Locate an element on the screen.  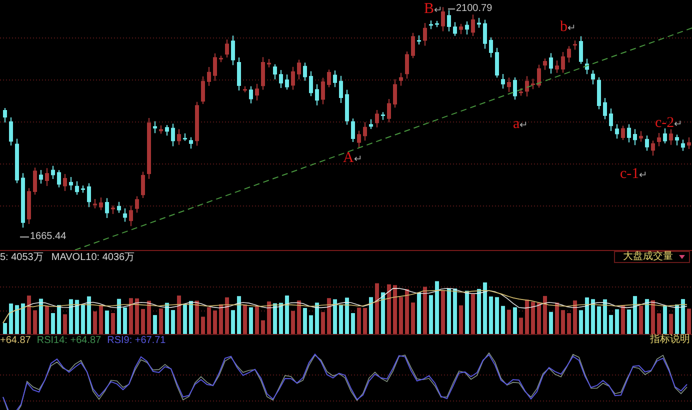
rsi-legend: RSI14: +64.87 is located at coordinates (69, 340).